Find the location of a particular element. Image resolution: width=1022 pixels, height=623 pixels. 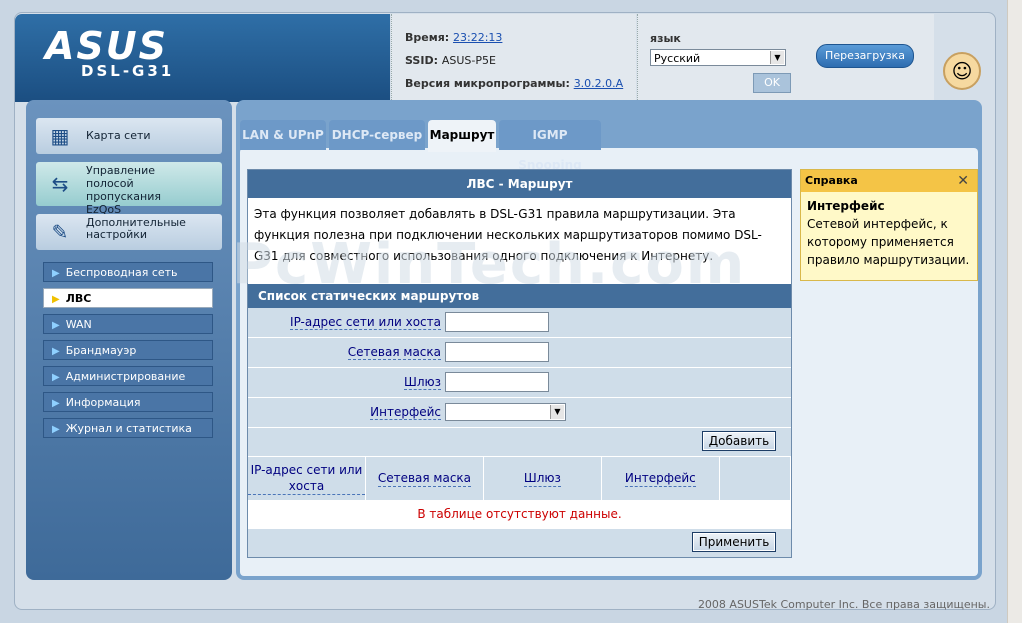

col-action is located at coordinates (755, 478).